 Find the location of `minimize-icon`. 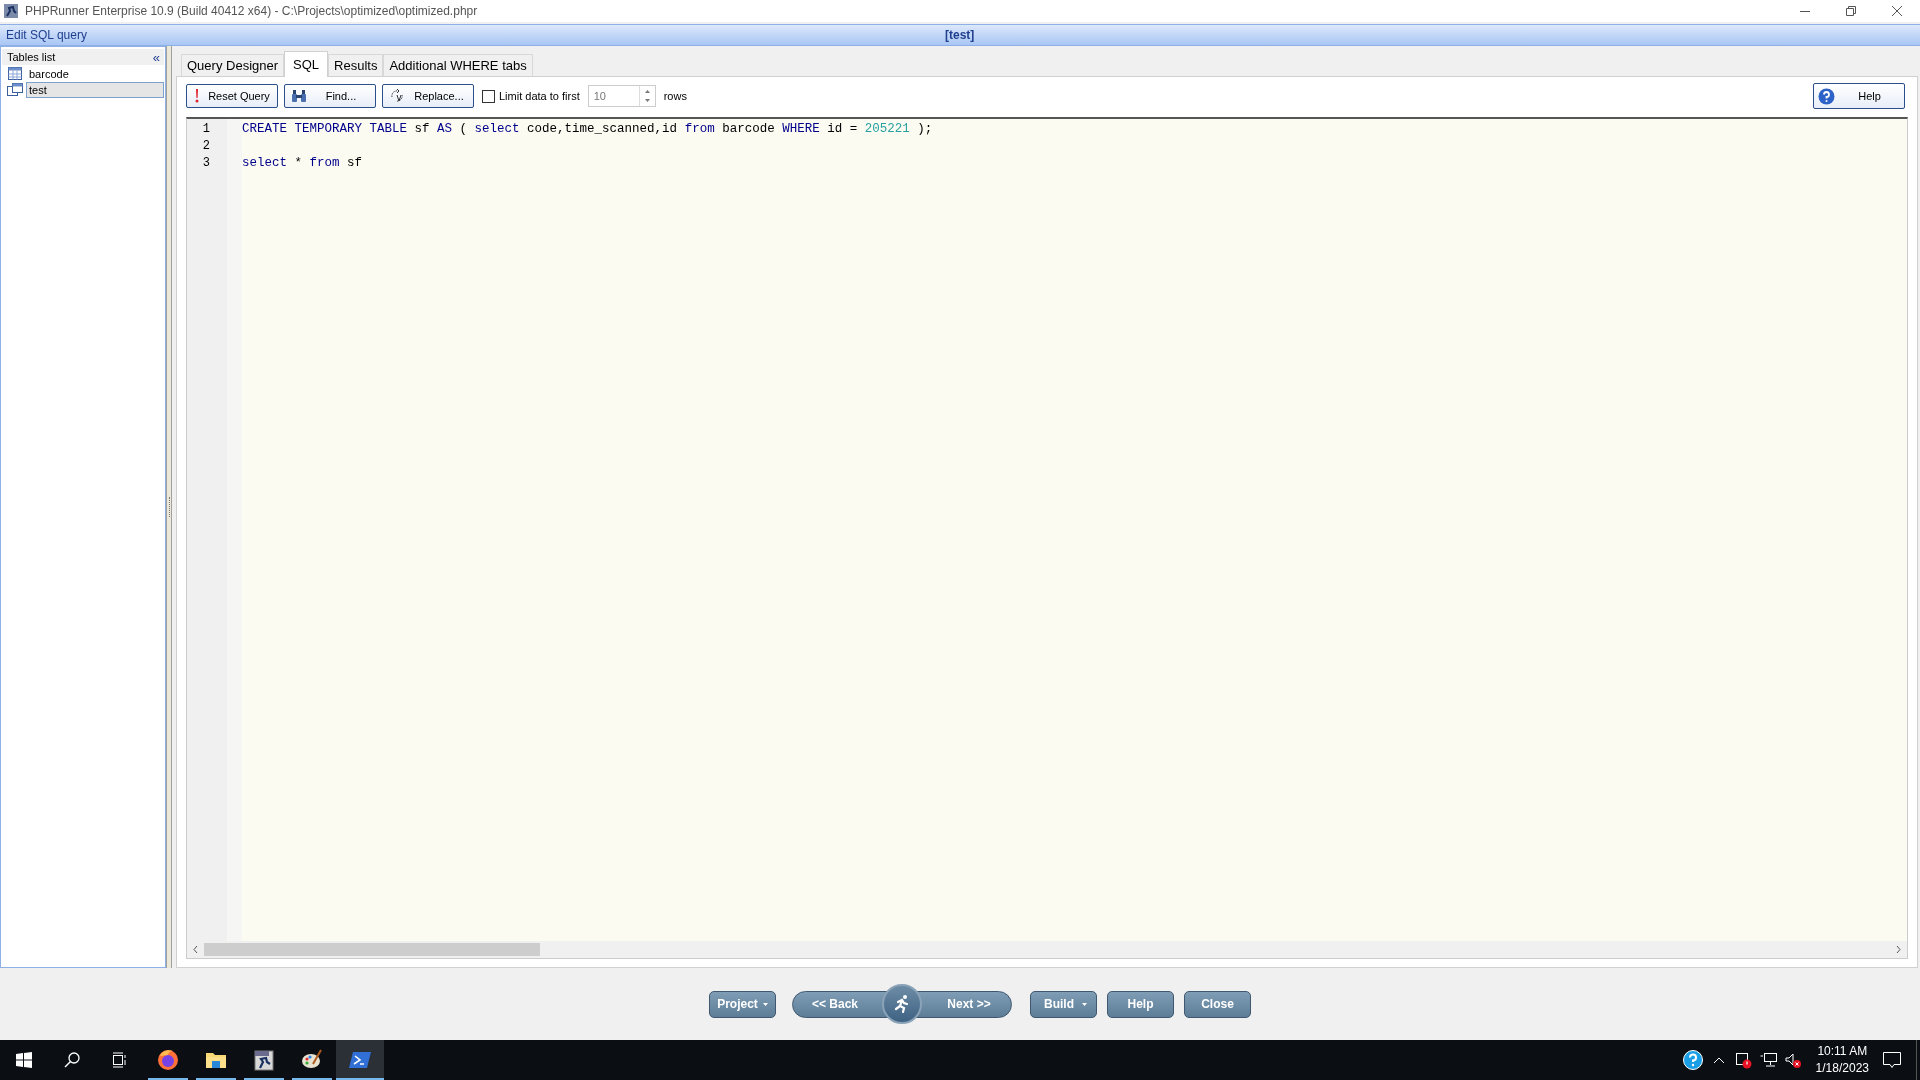

minimize-icon is located at coordinates (1805, 11).